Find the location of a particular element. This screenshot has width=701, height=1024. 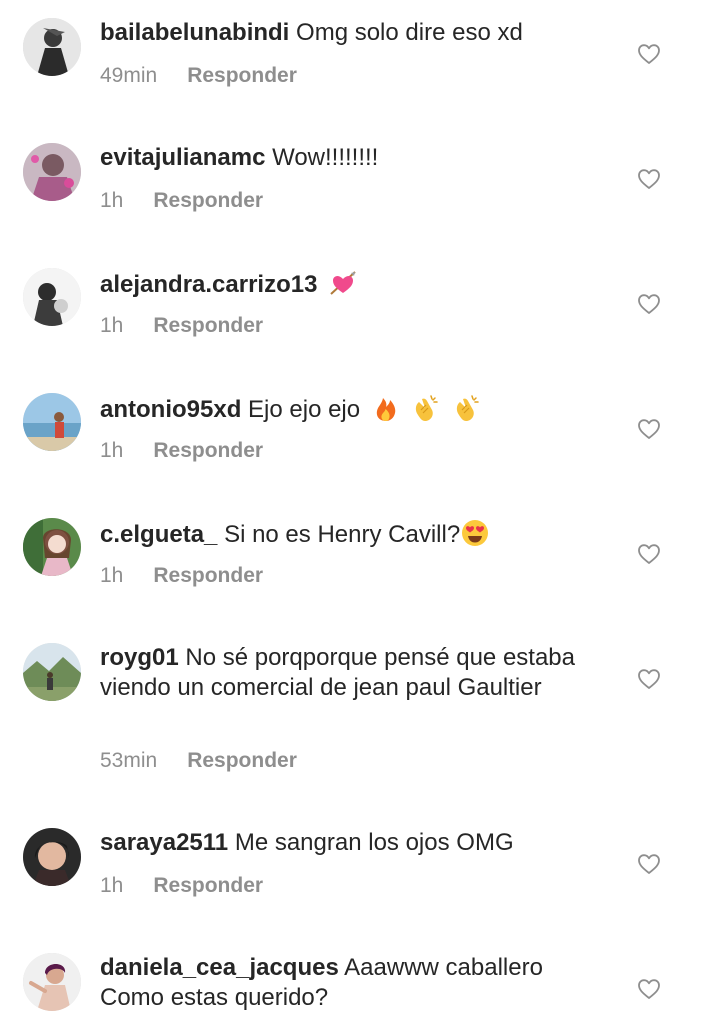

comment-text: antonio95xd Ejo ejo ejo is located at coordinates (350, 409).